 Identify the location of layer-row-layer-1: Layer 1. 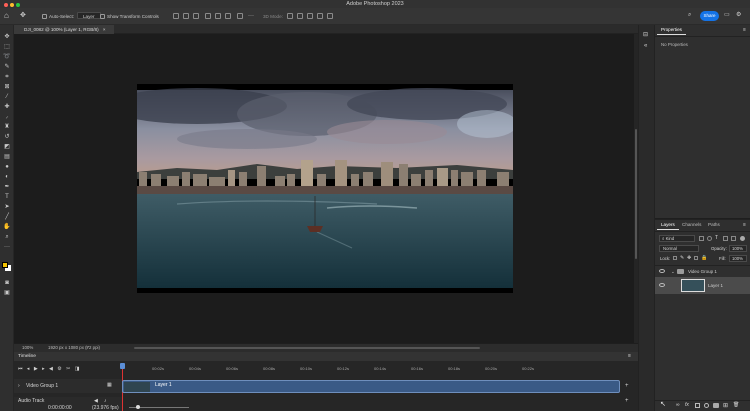
(702, 285).